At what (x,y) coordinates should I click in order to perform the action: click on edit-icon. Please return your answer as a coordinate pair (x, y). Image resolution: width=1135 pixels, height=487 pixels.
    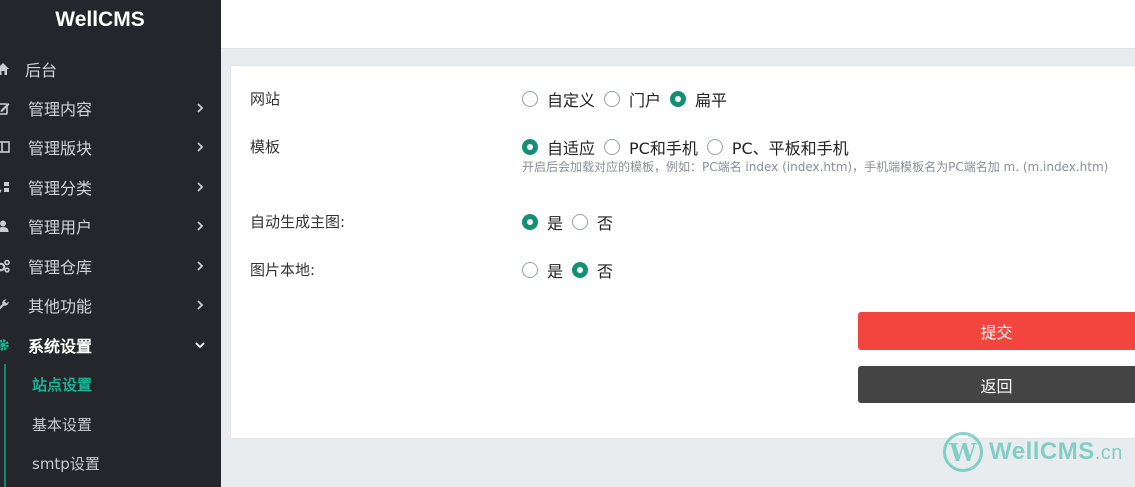
    Looking at the image, I should click on (5, 108).